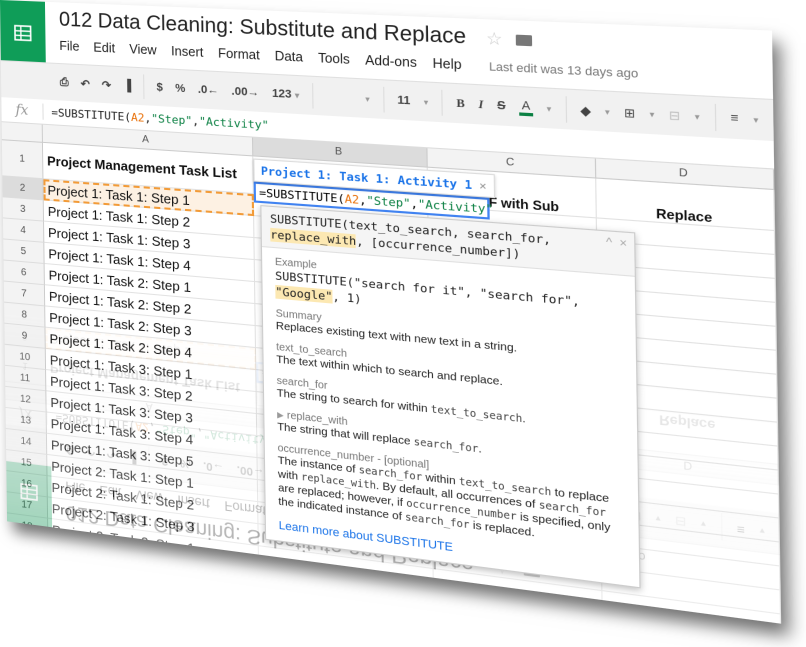 The height and width of the screenshot is (647, 806). What do you see at coordinates (526, 107) in the screenshot?
I see `text-color-button: A` at bounding box center [526, 107].